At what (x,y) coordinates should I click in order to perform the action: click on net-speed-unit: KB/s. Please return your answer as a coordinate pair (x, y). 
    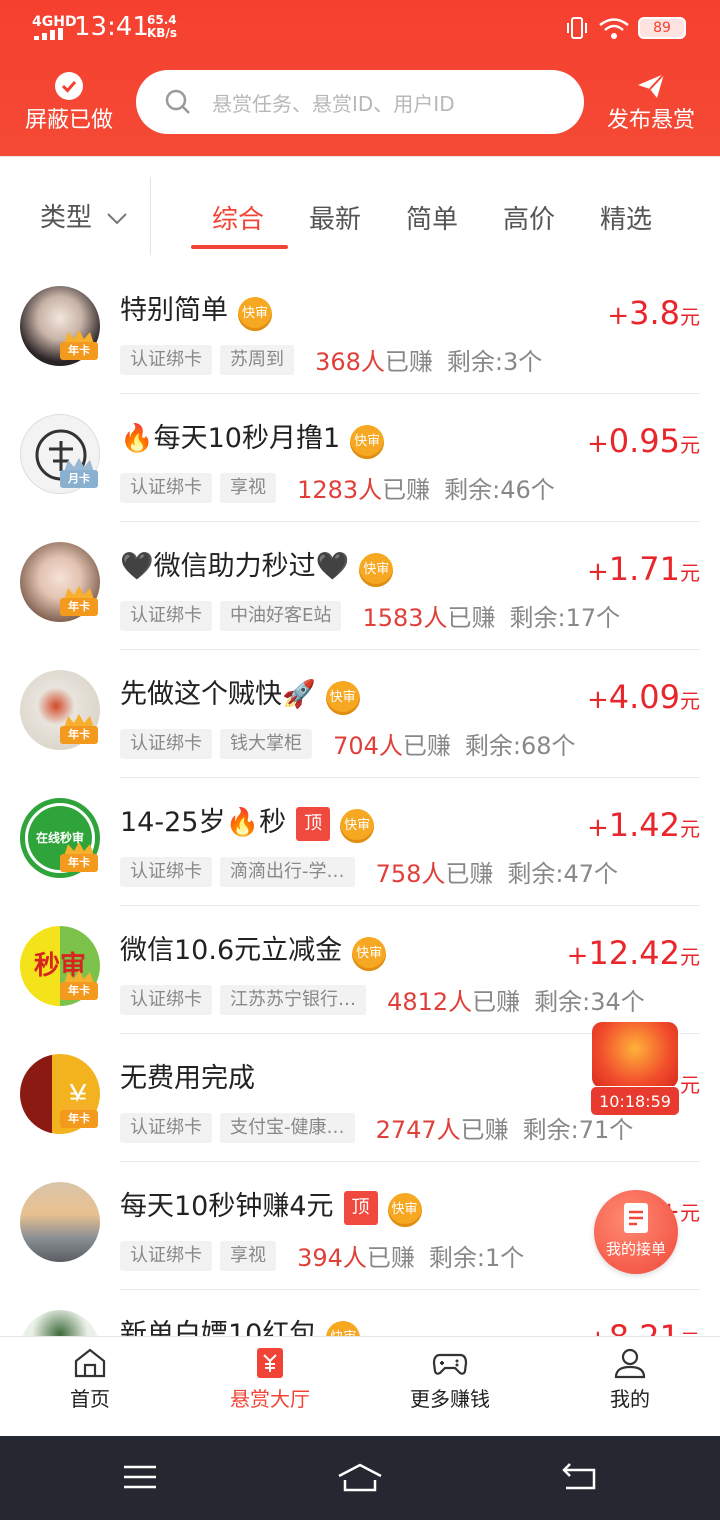
    Looking at the image, I should click on (162, 33).